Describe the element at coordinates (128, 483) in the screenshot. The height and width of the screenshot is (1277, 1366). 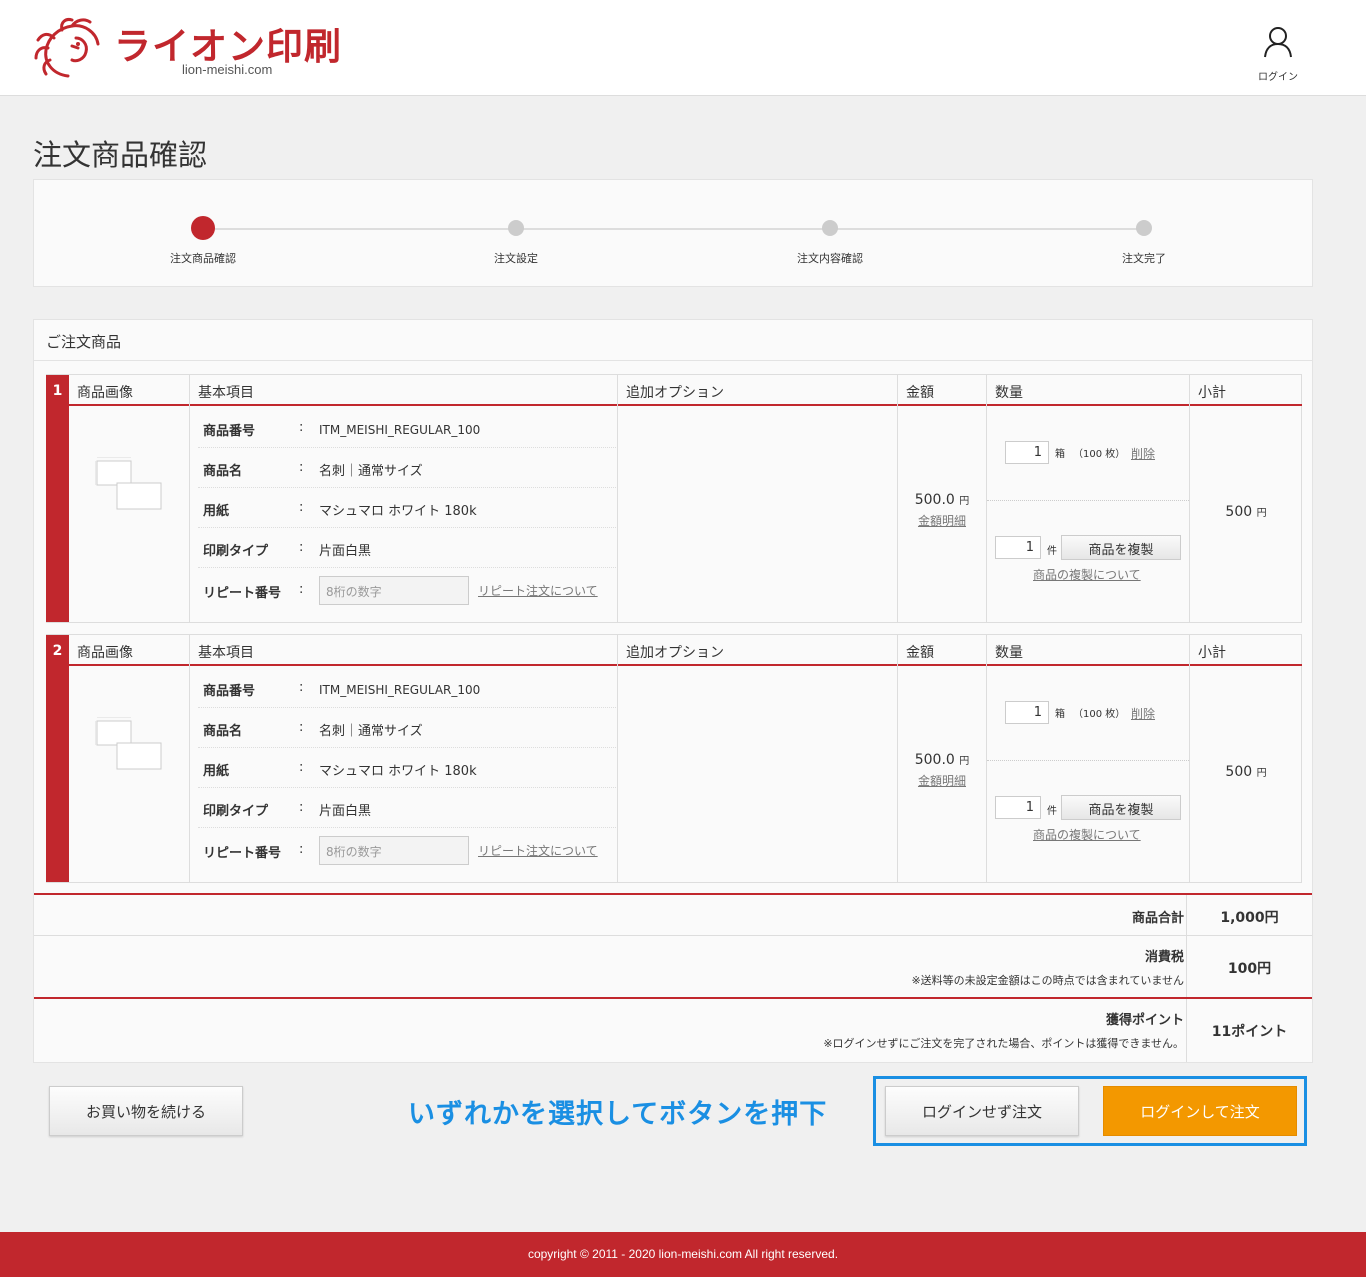
I see `product-thumbnail` at that location.